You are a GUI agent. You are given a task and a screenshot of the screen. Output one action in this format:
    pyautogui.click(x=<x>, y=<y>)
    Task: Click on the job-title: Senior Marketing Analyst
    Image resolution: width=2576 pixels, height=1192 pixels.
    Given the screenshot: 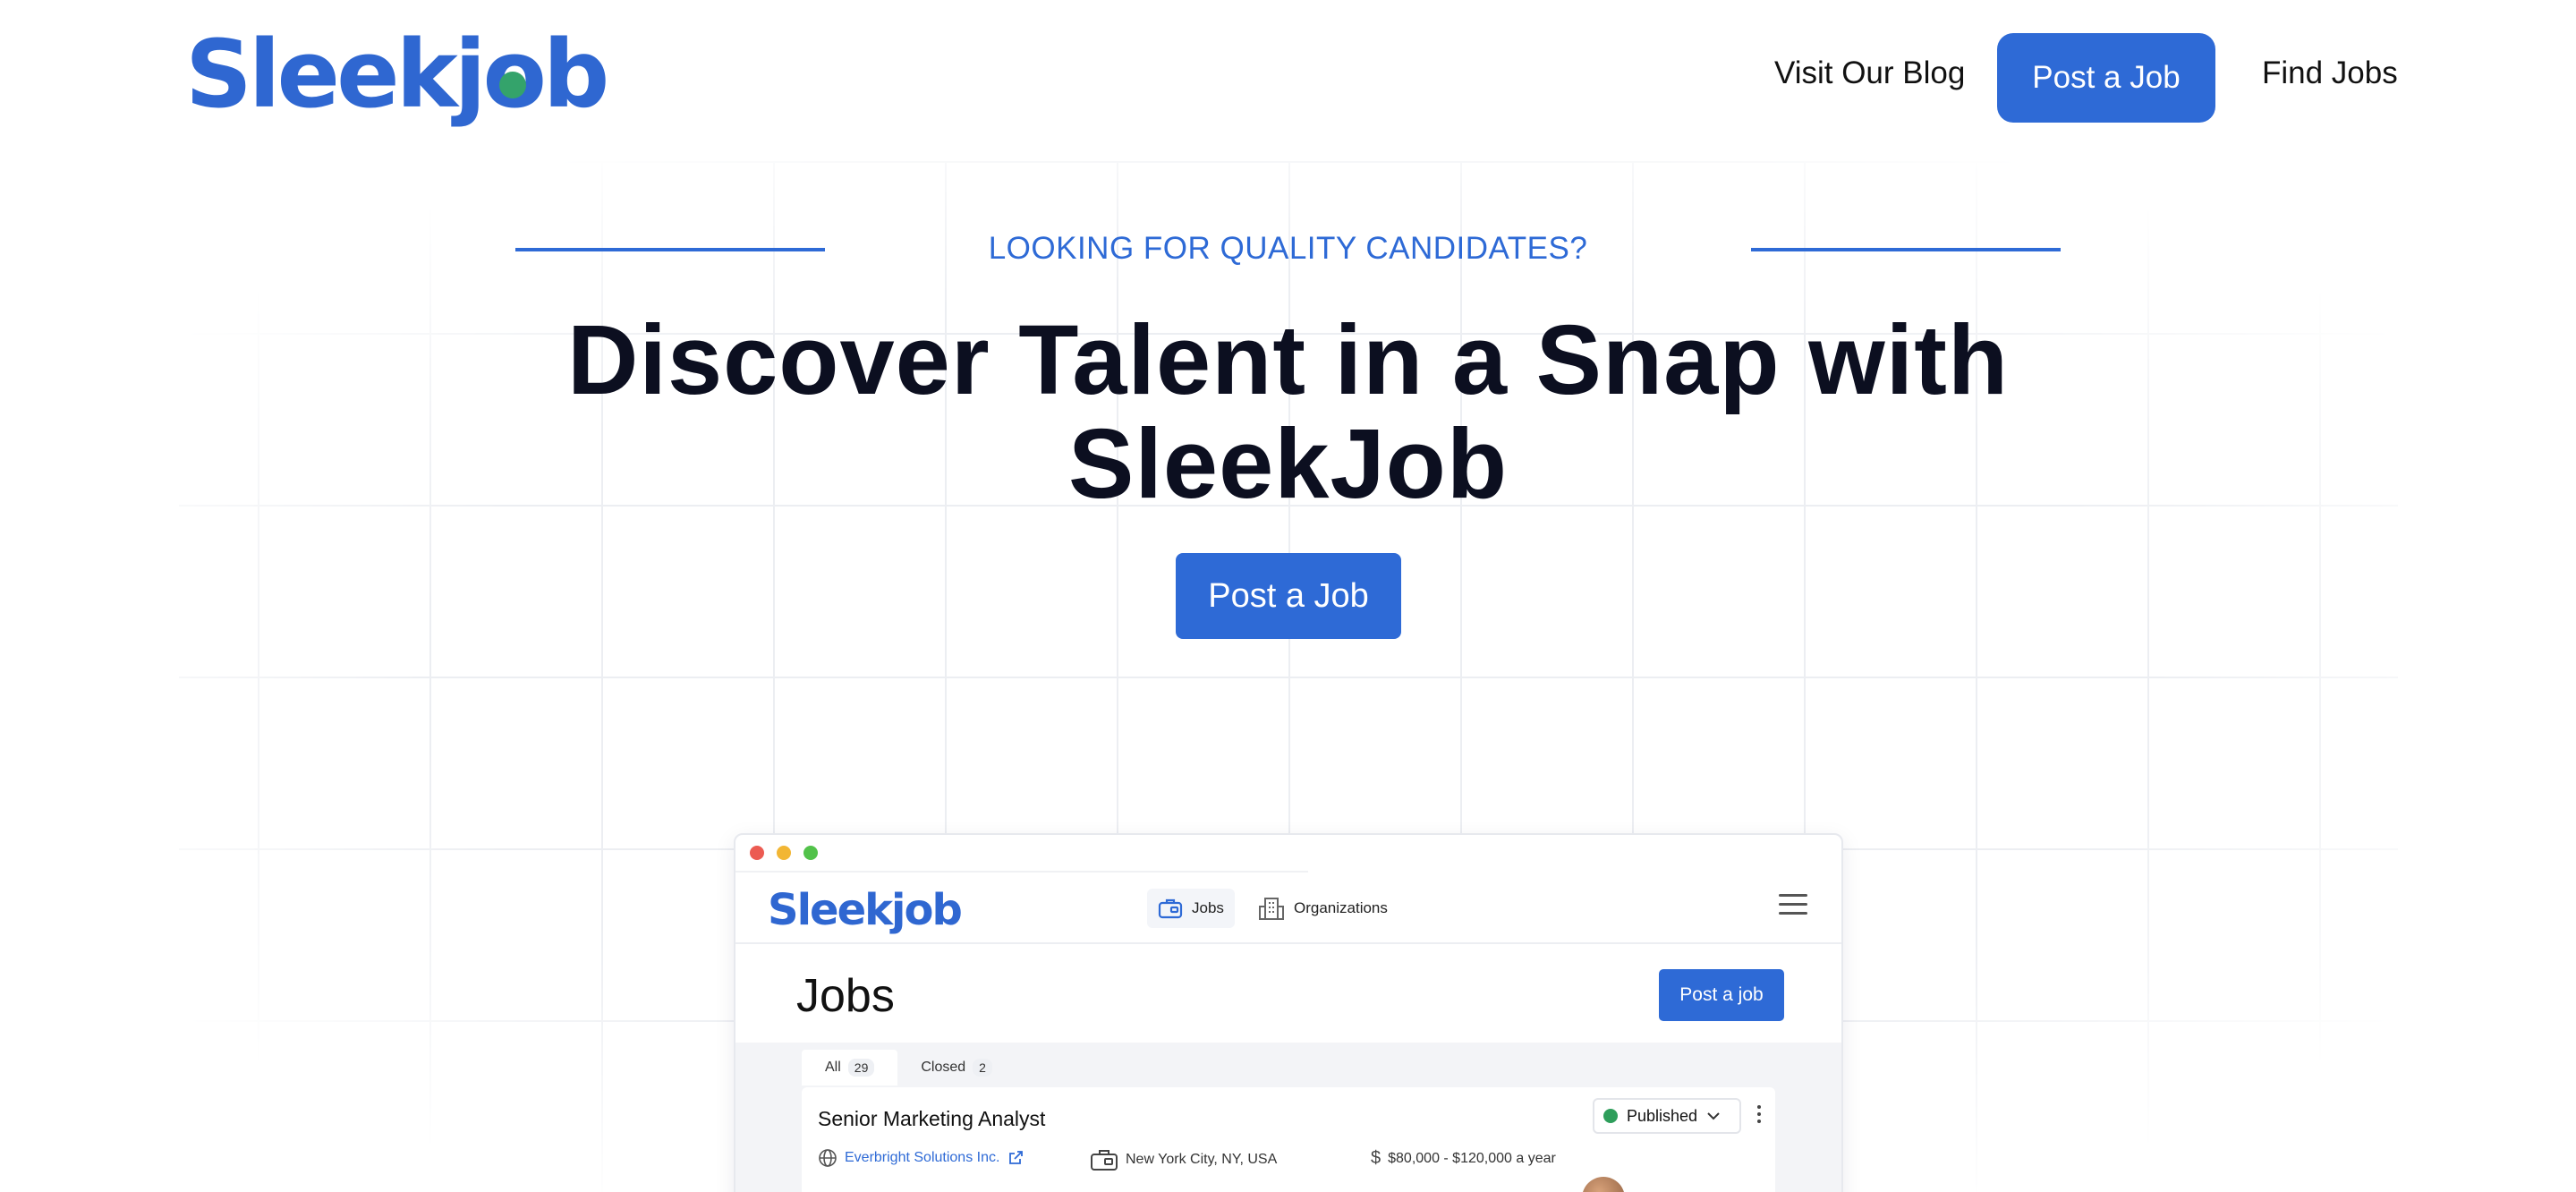 What is the action you would take?
    pyautogui.click(x=931, y=1119)
    